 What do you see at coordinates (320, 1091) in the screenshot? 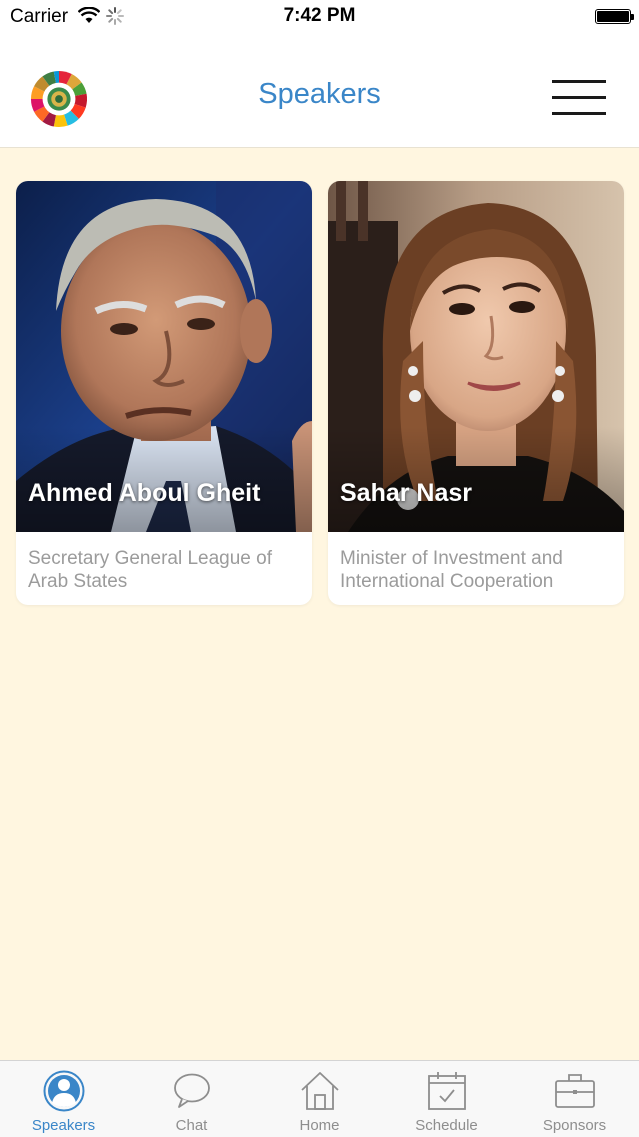
I see `house-icon` at bounding box center [320, 1091].